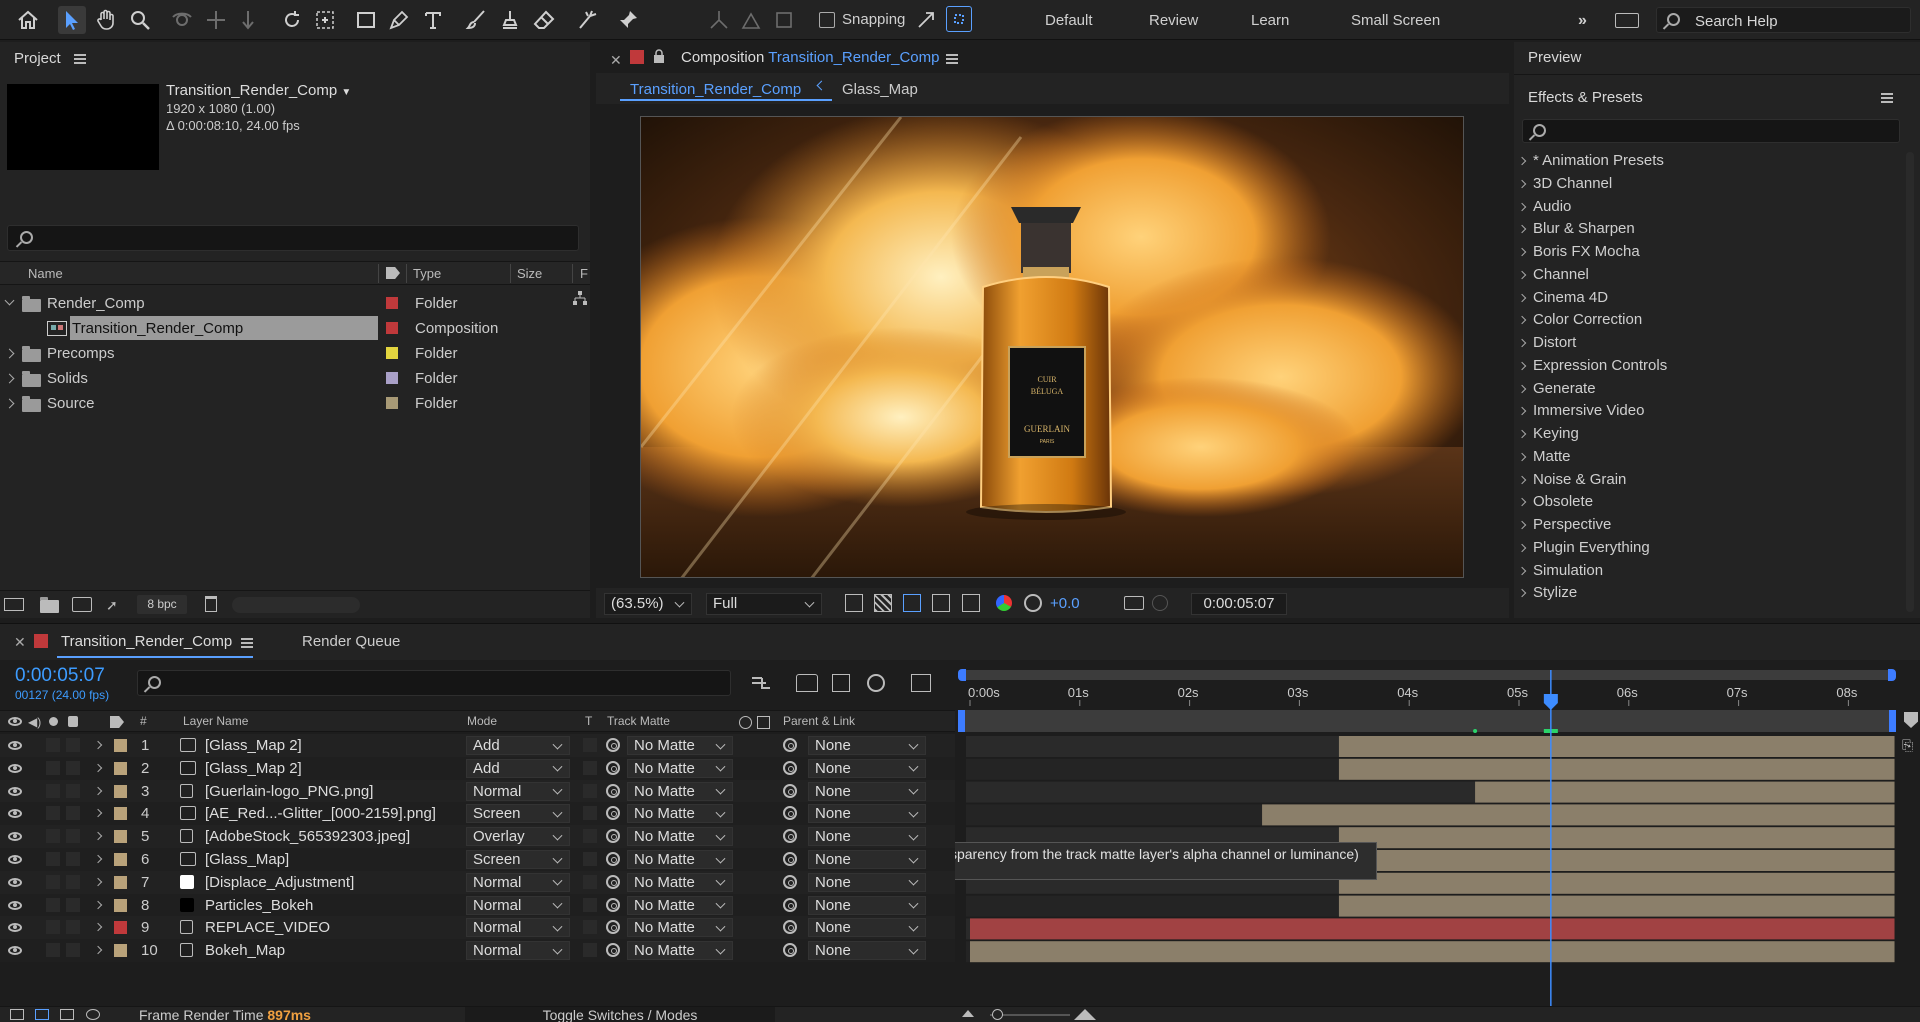  What do you see at coordinates (247, 859) in the screenshot?
I see `layer-name: [Glass_Map]` at bounding box center [247, 859].